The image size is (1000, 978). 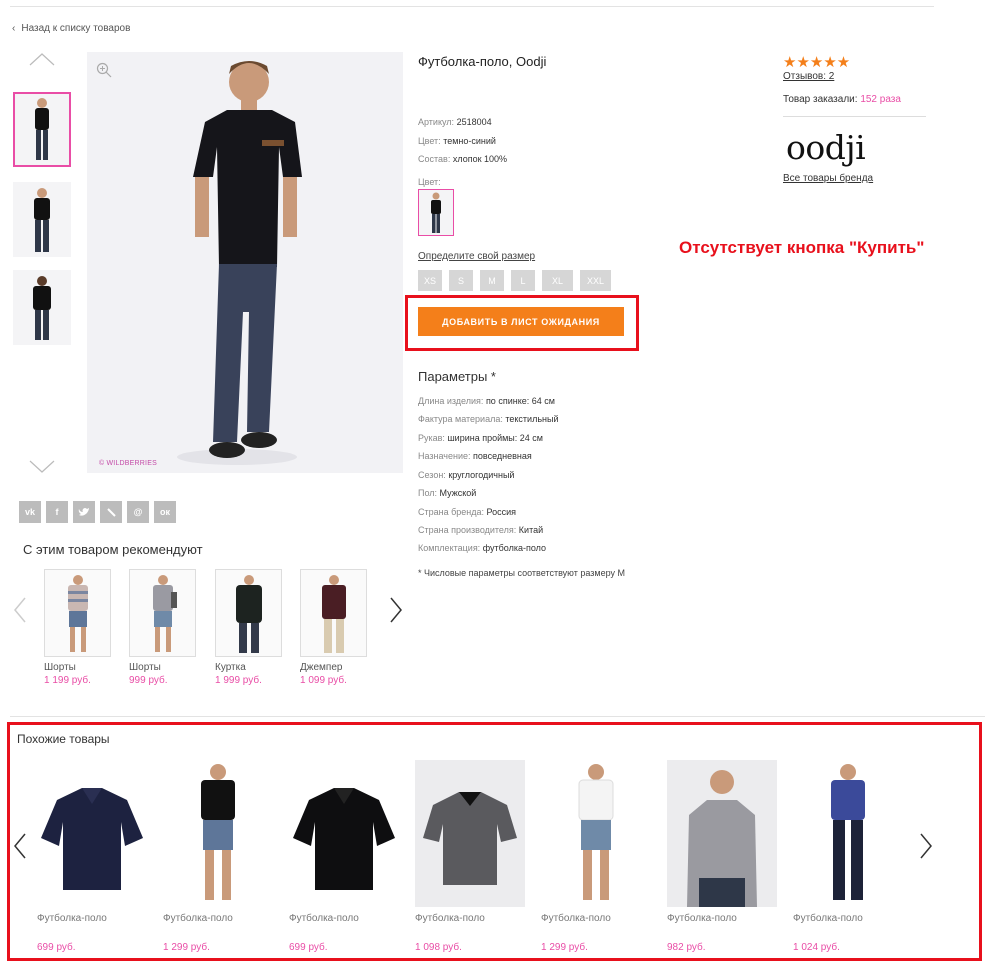 I want to click on param-row: Длина изделия: по спинке: 64 см, so click(x=486, y=401).